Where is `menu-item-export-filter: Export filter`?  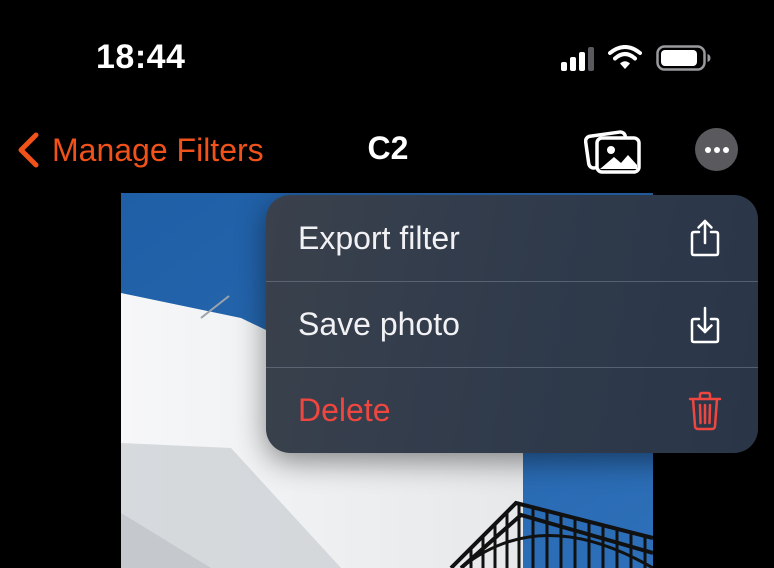
menu-item-export-filter: Export filter is located at coordinates (512, 238).